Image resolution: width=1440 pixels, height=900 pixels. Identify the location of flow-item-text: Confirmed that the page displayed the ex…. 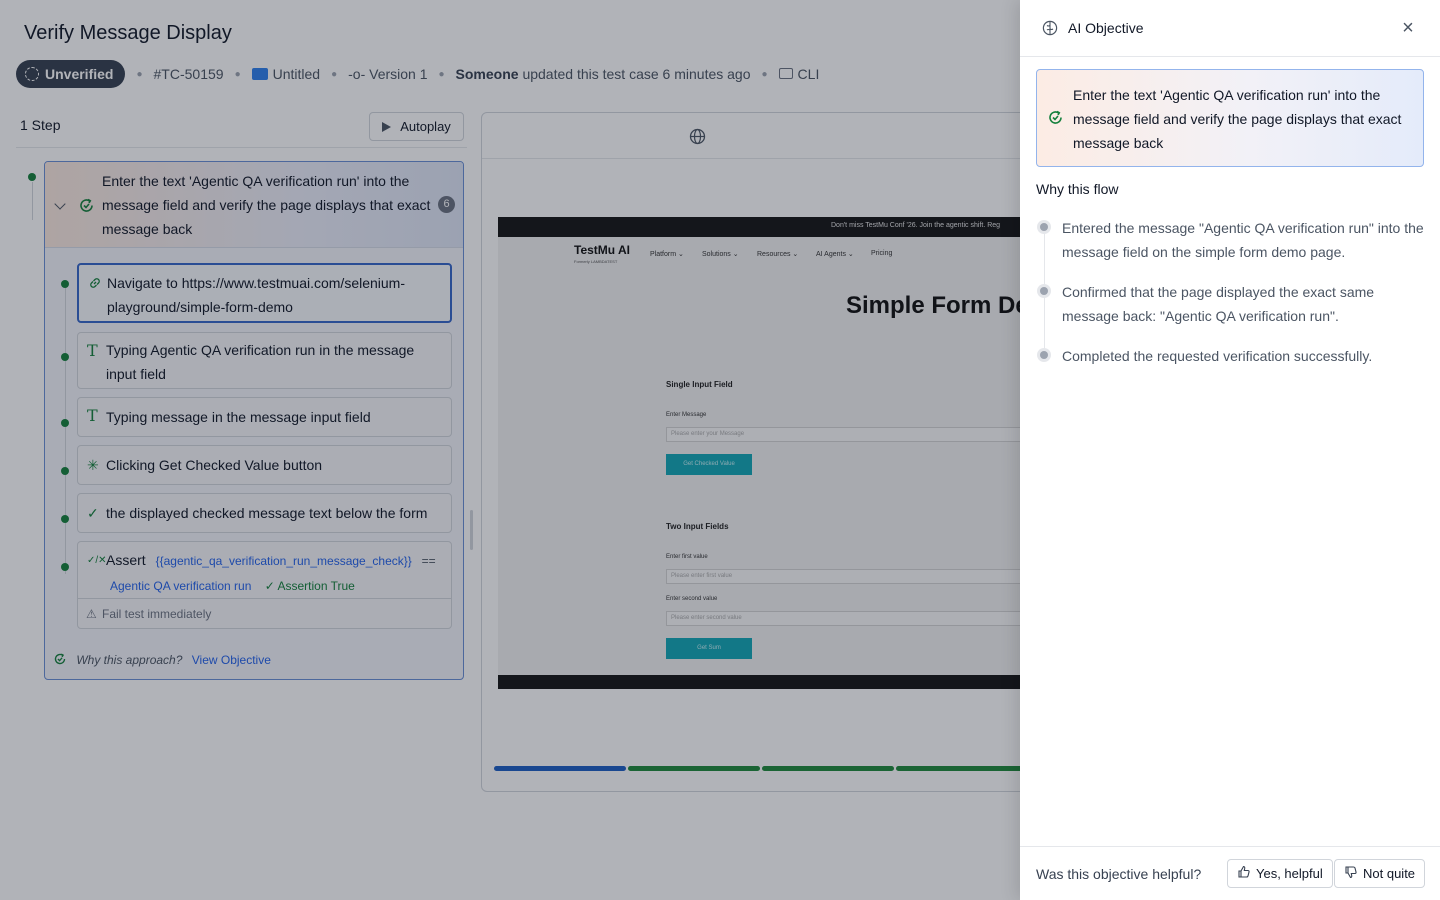
(1218, 304).